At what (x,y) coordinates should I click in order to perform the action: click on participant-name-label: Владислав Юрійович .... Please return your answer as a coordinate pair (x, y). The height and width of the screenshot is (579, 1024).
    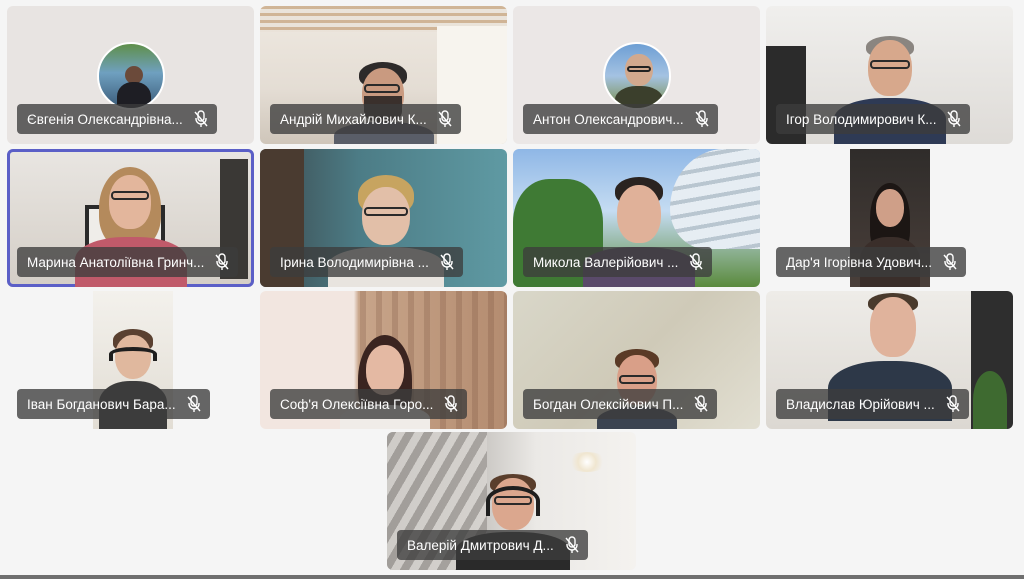
    Looking at the image, I should click on (872, 404).